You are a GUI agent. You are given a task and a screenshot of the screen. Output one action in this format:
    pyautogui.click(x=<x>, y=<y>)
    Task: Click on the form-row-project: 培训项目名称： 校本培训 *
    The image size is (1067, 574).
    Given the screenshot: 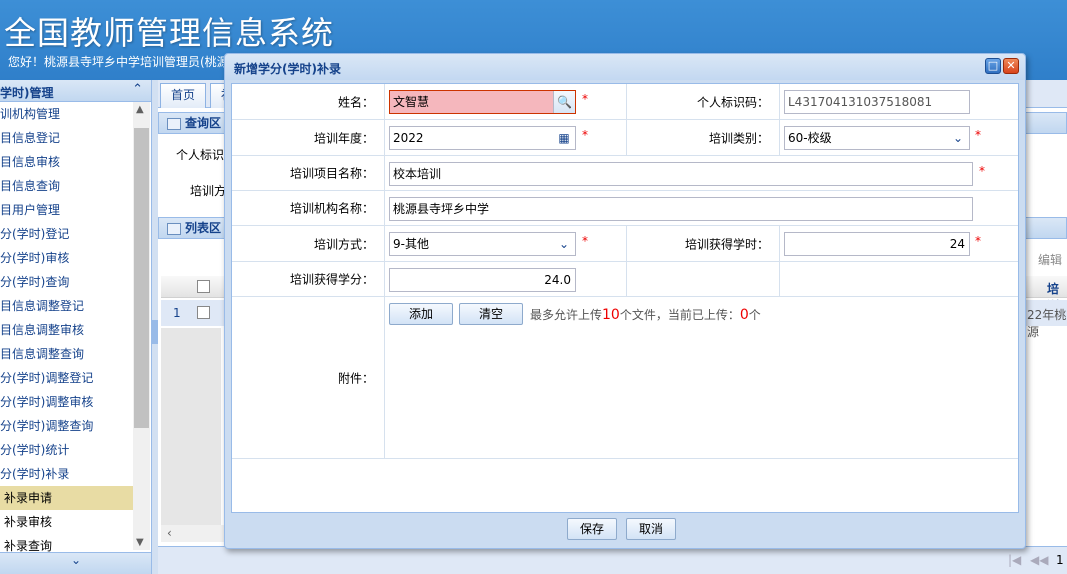 What is the action you would take?
    pyautogui.click(x=625, y=173)
    